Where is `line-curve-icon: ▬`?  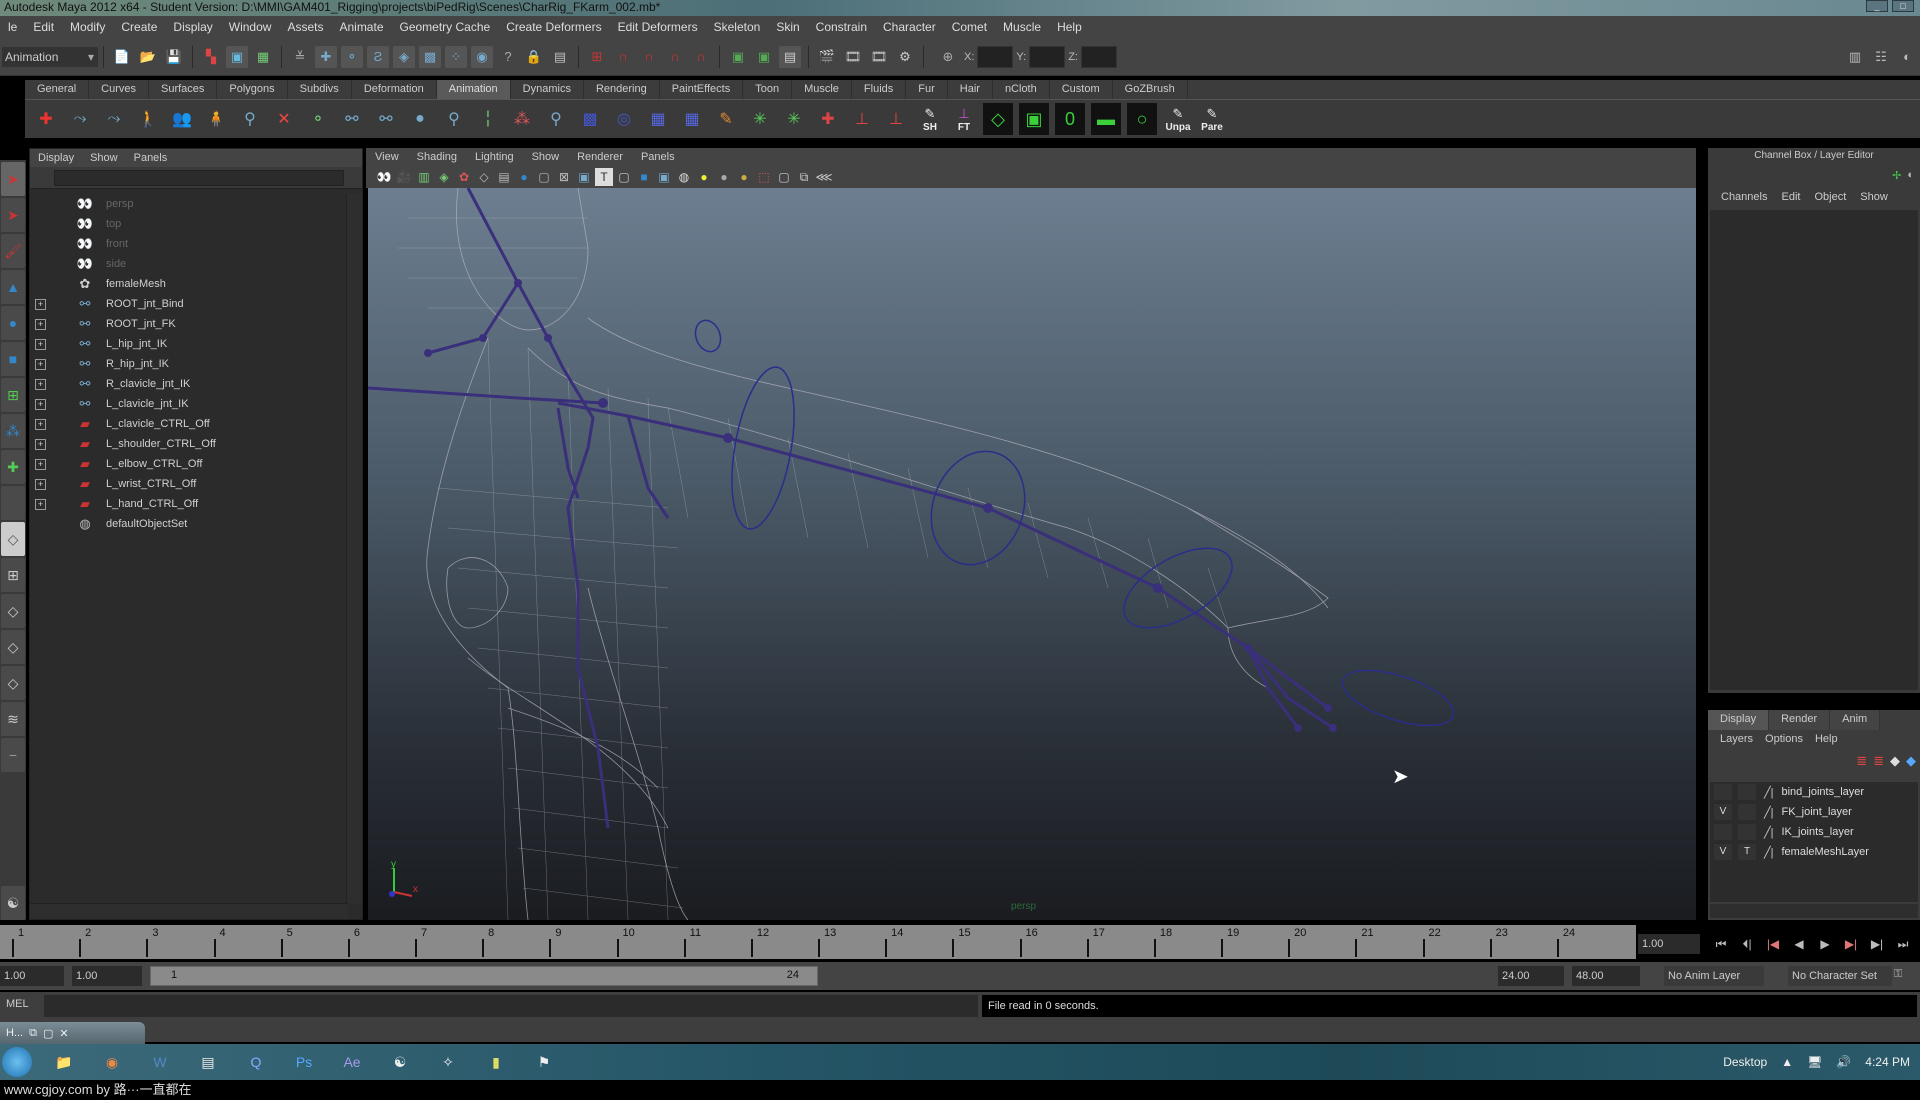
line-curve-icon: ▬ is located at coordinates (1106, 119).